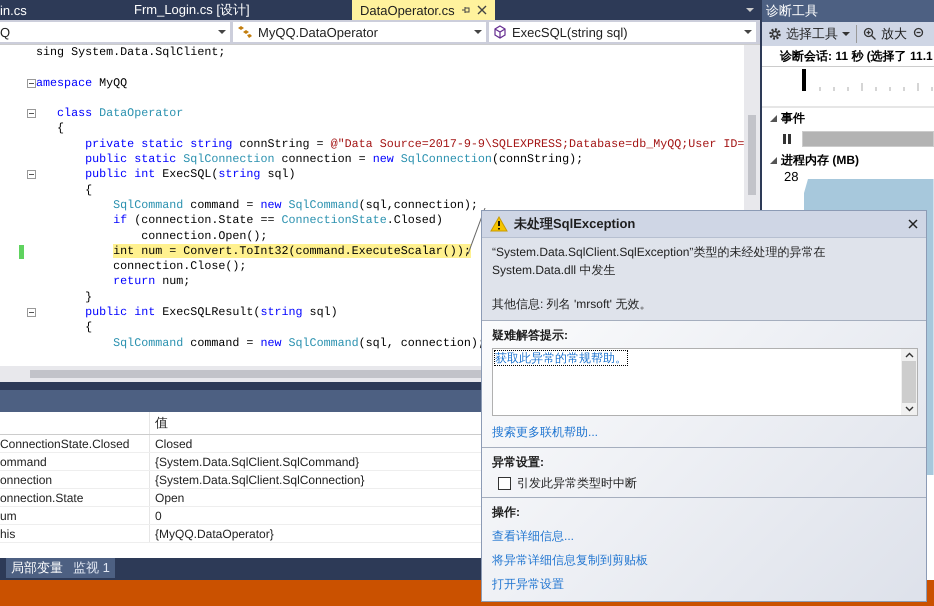 This screenshot has height=606, width=934. What do you see at coordinates (856, 56) in the screenshot?
I see `session-summary: 诊断会话: 11 秒 (选择了 11.1` at bounding box center [856, 56].